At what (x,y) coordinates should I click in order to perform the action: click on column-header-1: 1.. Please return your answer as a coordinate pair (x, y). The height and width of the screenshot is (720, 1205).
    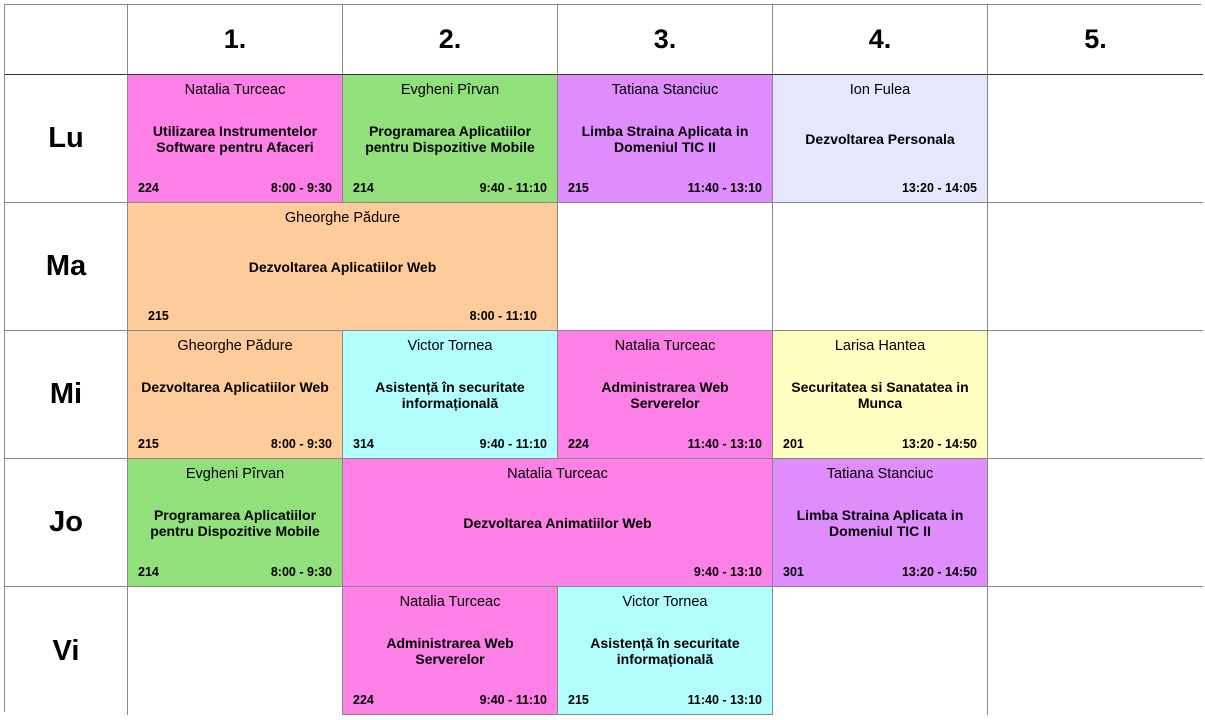
    Looking at the image, I should click on (235, 40).